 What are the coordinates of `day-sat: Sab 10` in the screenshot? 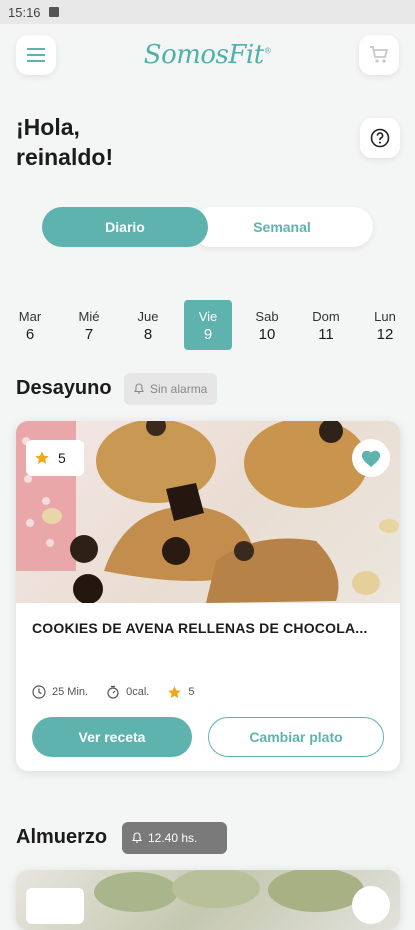 It's located at (267, 325).